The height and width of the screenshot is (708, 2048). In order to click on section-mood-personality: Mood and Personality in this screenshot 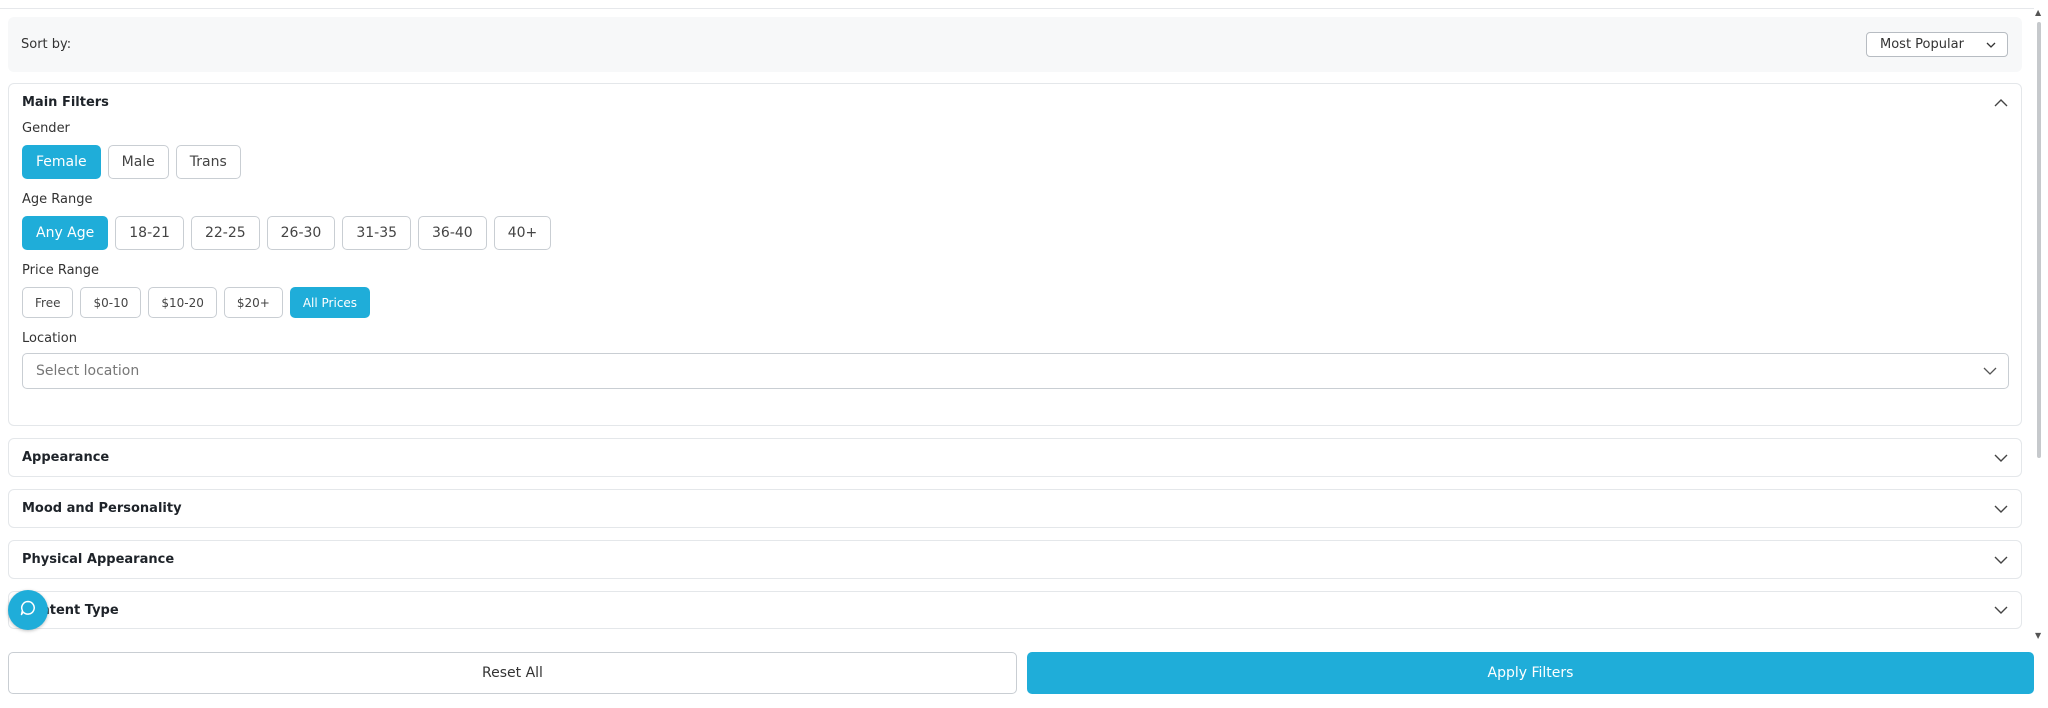, I will do `click(1015, 508)`.